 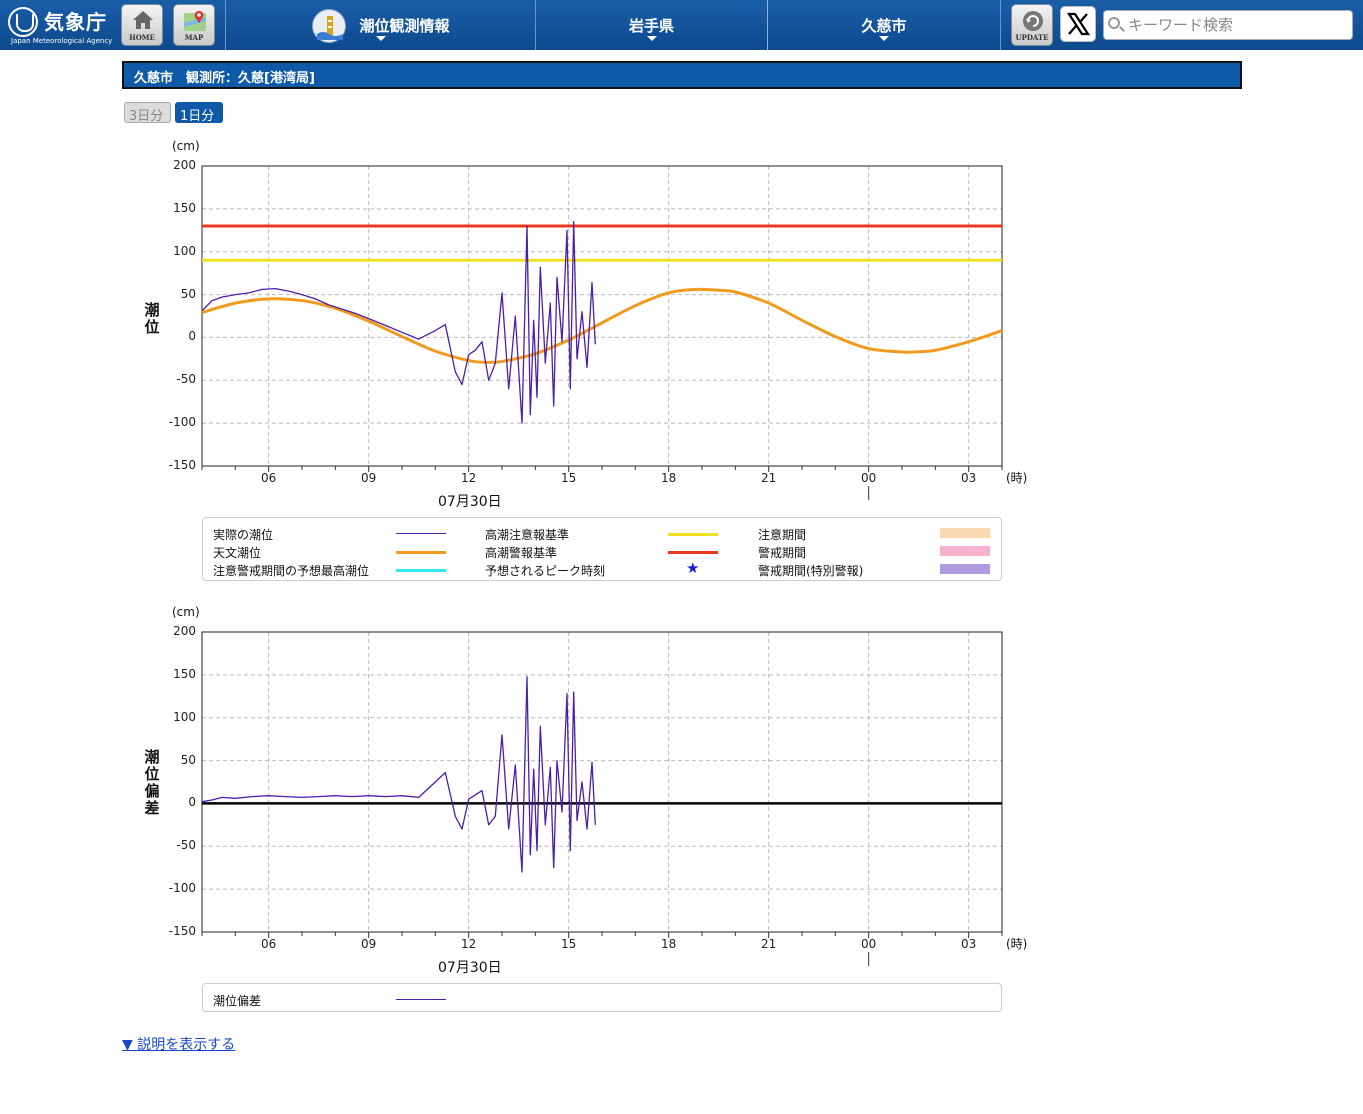 What do you see at coordinates (178, 1044) in the screenshot?
I see `show-explanation-link: ▼ 説明を表示する` at bounding box center [178, 1044].